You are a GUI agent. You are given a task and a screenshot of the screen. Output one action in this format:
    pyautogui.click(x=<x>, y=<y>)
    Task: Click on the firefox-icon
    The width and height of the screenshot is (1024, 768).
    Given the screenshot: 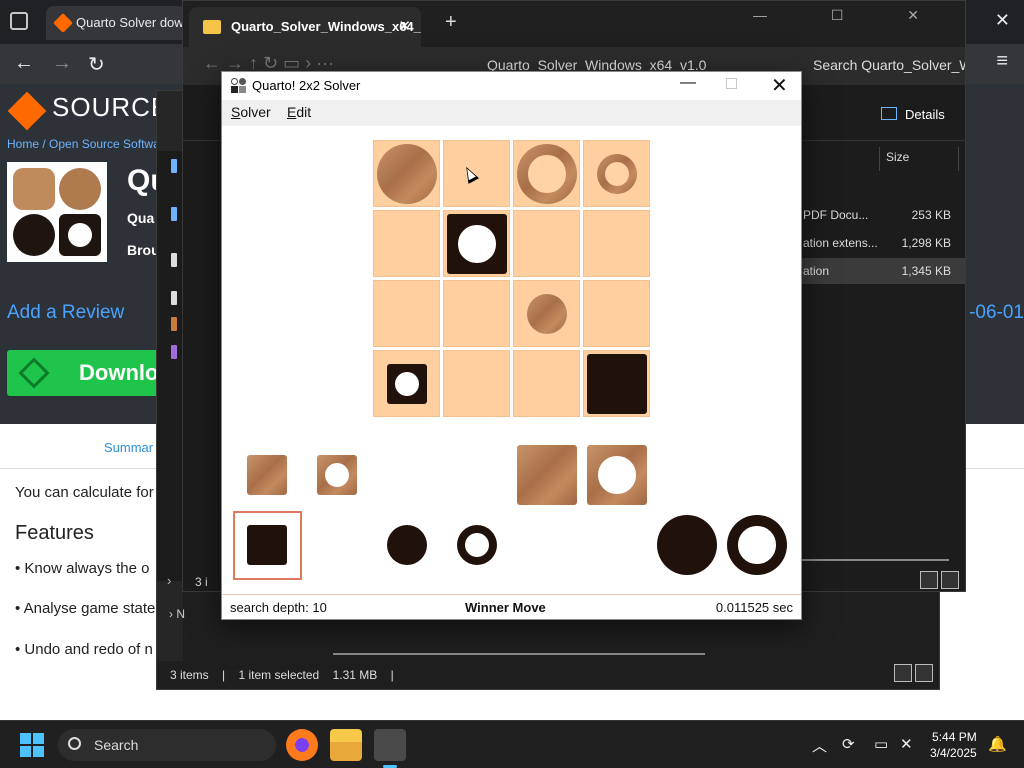 What is the action you would take?
    pyautogui.click(x=302, y=745)
    